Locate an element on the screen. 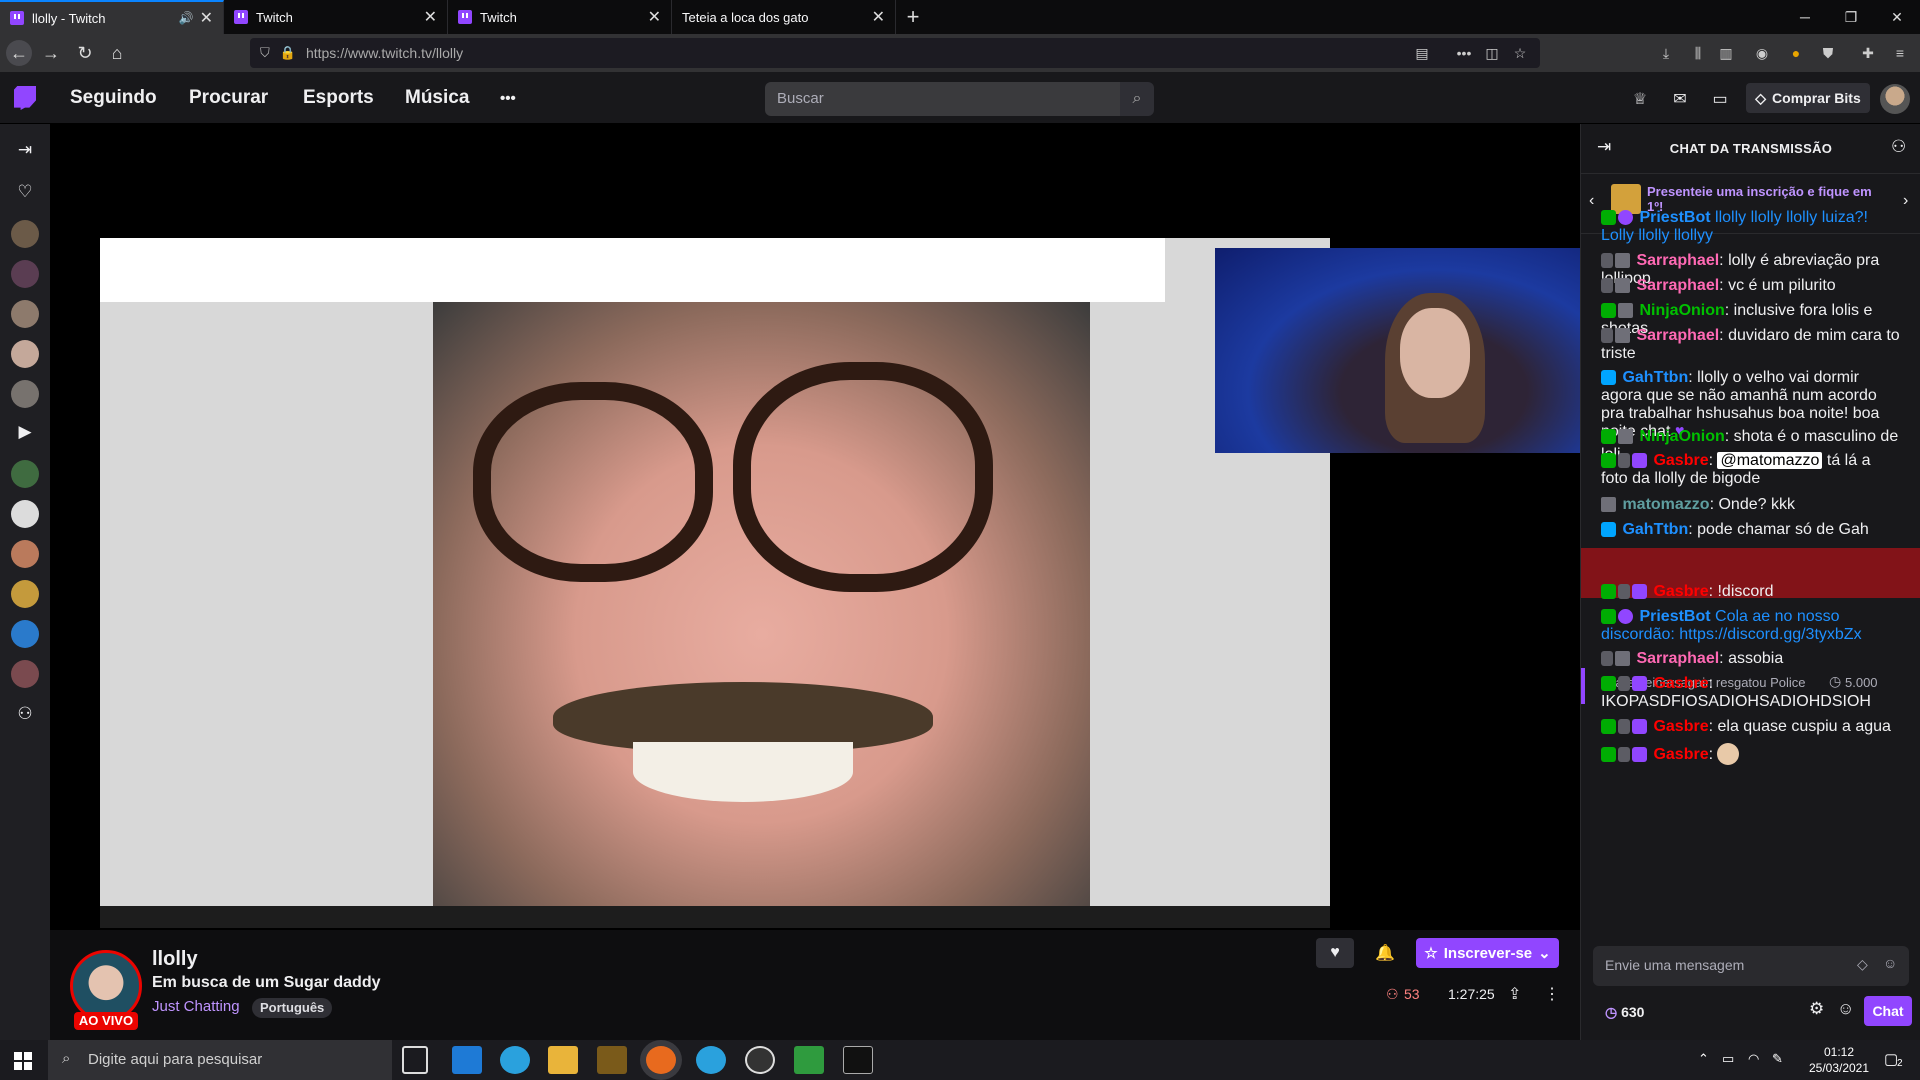 This screenshot has height=1080, width=1920. chat-username: NinjaOnion is located at coordinates (1681, 310).